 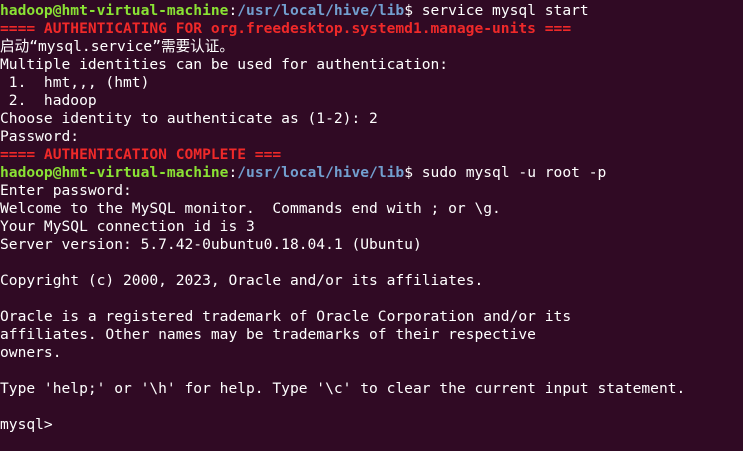 I want to click on output-text: Your MySQL connection id is 3, so click(x=127, y=226).